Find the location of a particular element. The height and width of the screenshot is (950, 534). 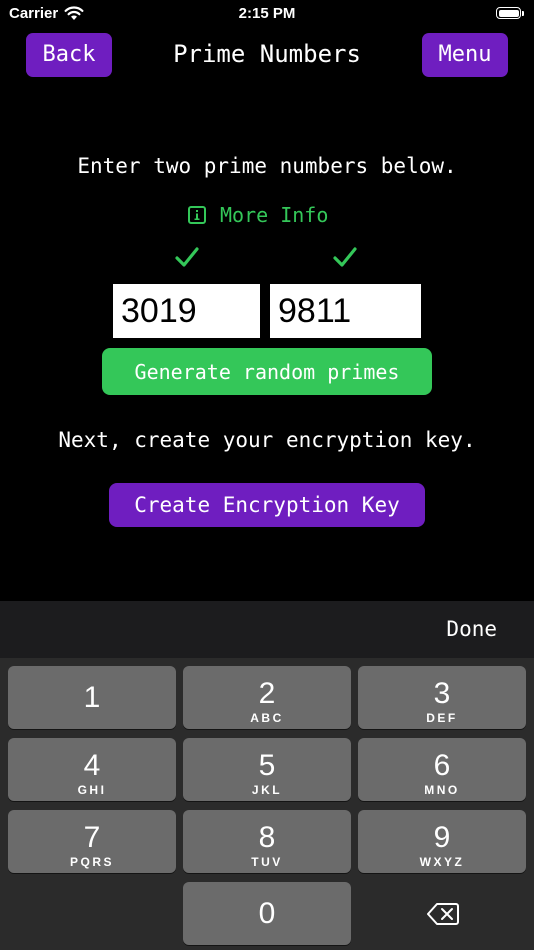

key-letters: TUV is located at coordinates (267, 862).